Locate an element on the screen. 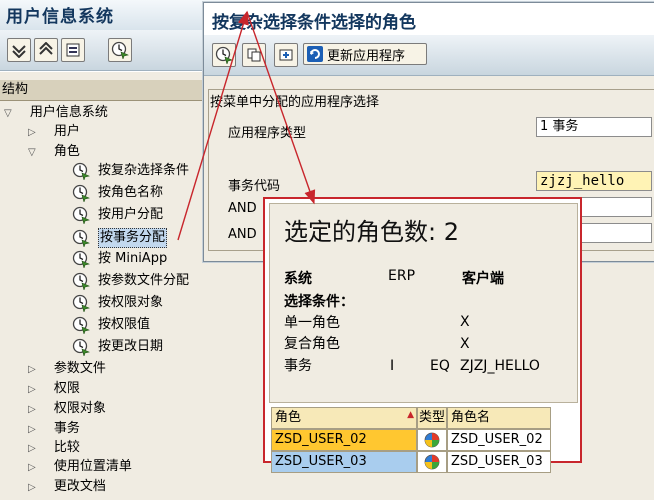 The image size is (654, 500). copy-button is located at coordinates (254, 55).